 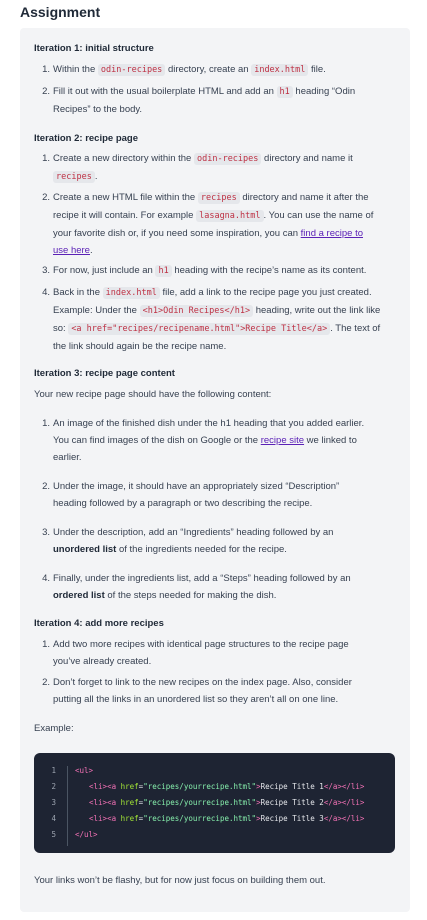 What do you see at coordinates (317, 310) in the screenshot?
I see `item-text: heading, write out the link like` at bounding box center [317, 310].